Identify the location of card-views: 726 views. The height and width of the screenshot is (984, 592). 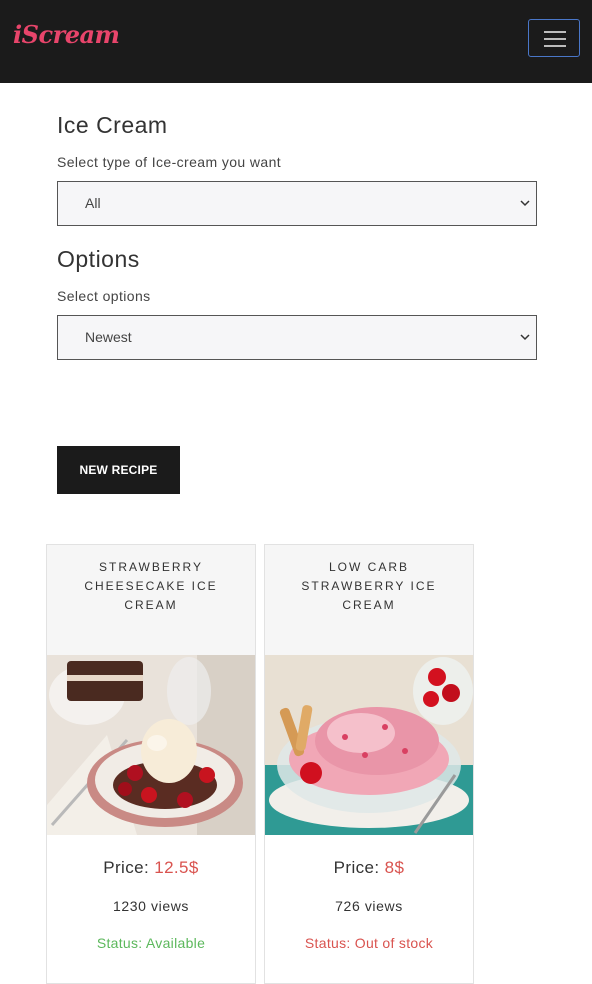
(369, 906).